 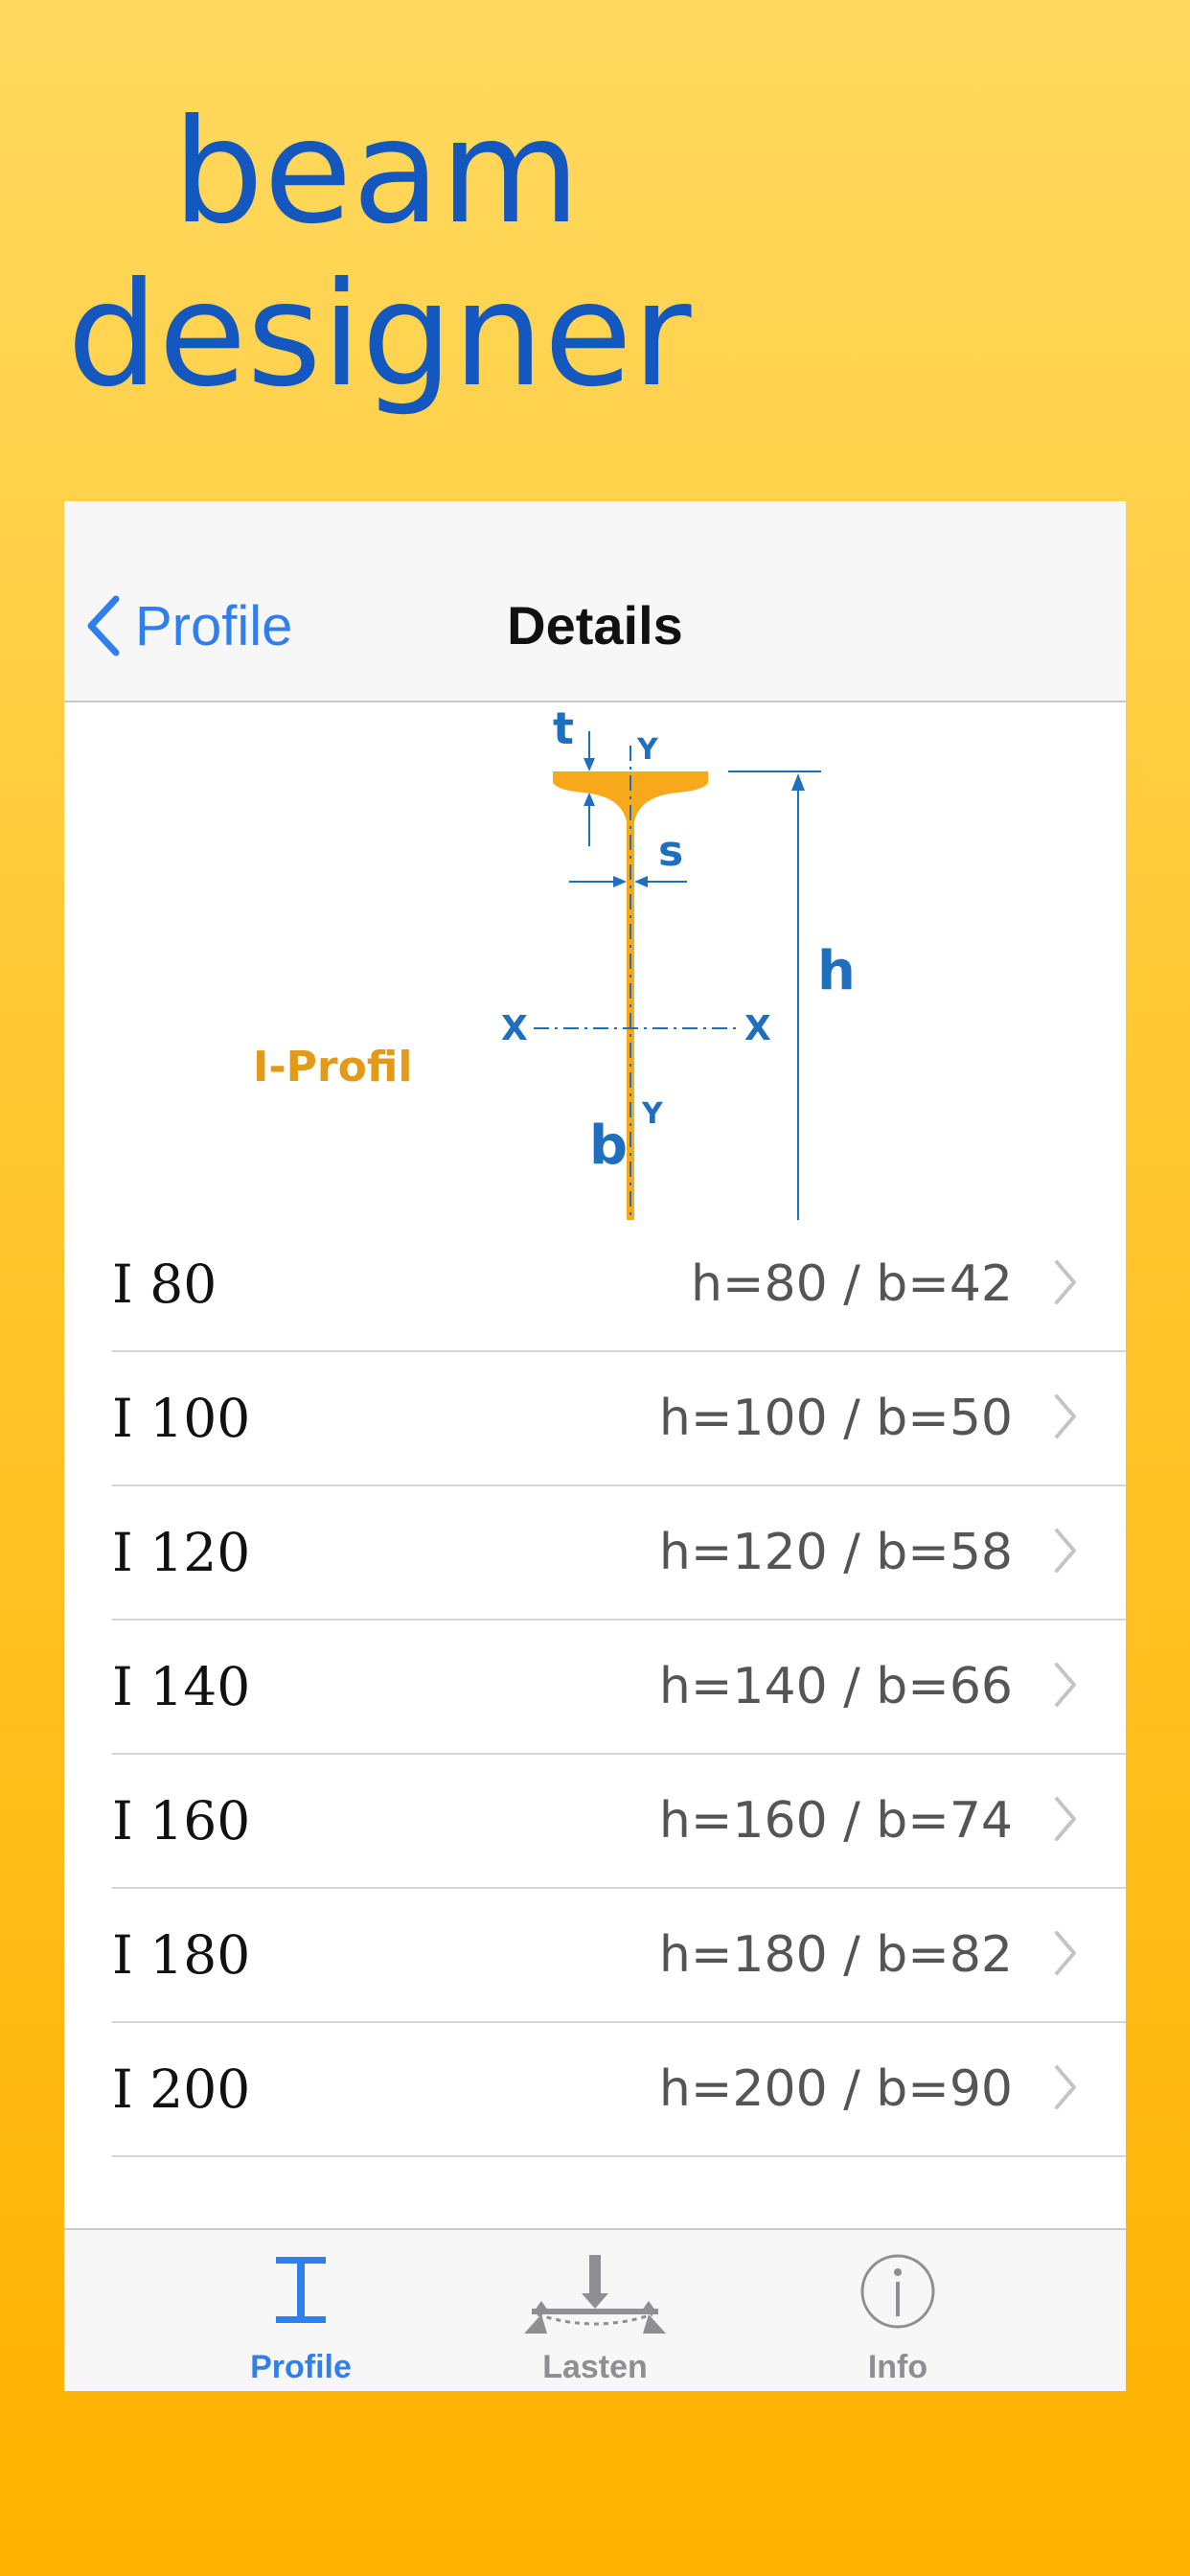 What do you see at coordinates (836, 1955) in the screenshot?
I see `profile-dimensions: h=180 / b=82` at bounding box center [836, 1955].